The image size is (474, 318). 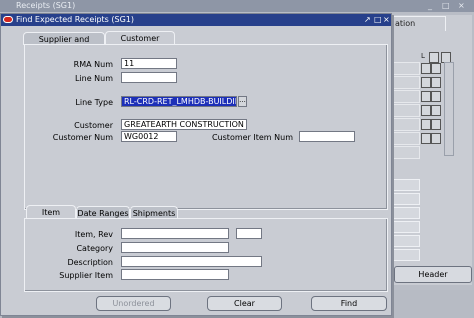 I want to click on clear-button-label: Clear, so click(x=244, y=303).